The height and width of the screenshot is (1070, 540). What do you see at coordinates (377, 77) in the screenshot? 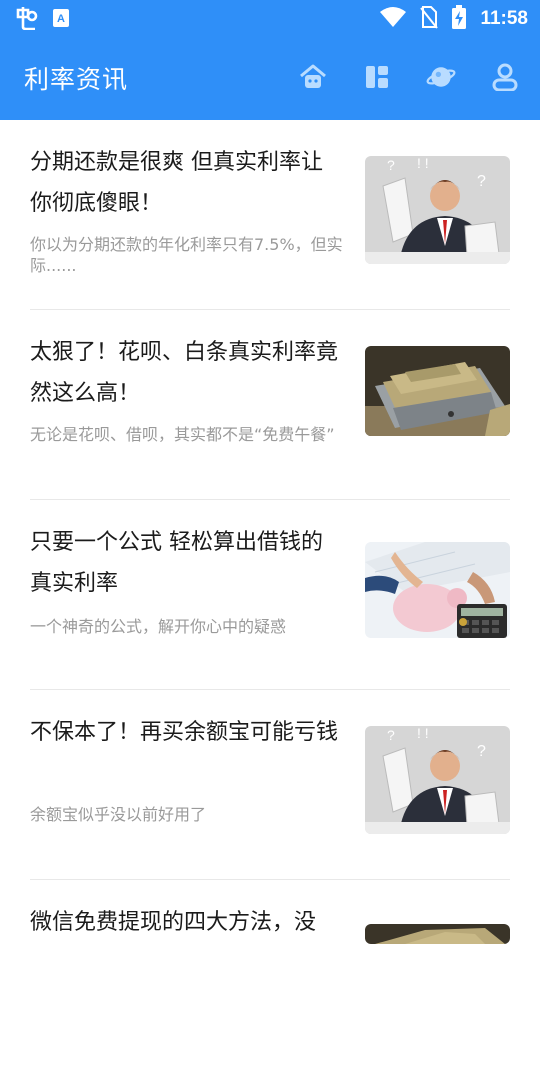
I see `layout-icon` at bounding box center [377, 77].